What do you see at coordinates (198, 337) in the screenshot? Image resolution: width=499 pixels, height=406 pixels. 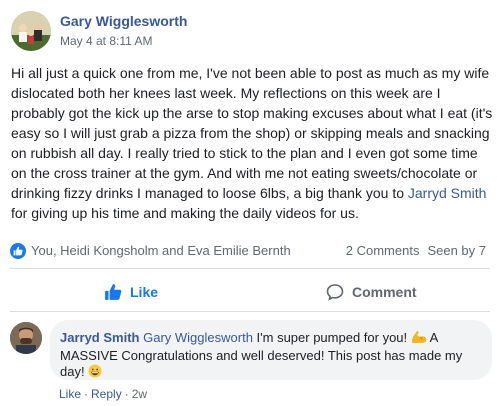 I see `comment-mention-link: Gary Wigglesworth` at bounding box center [198, 337].